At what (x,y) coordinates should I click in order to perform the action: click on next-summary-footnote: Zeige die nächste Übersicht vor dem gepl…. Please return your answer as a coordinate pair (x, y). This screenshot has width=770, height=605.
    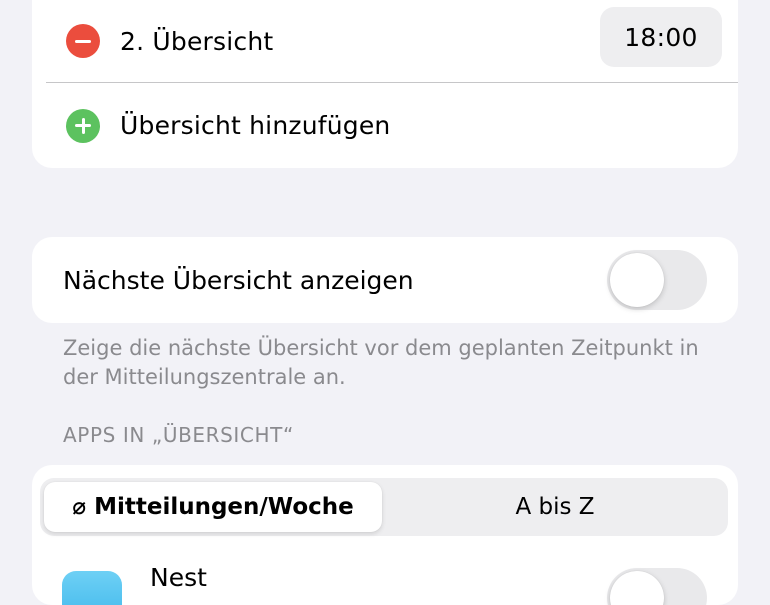
    Looking at the image, I should click on (381, 362).